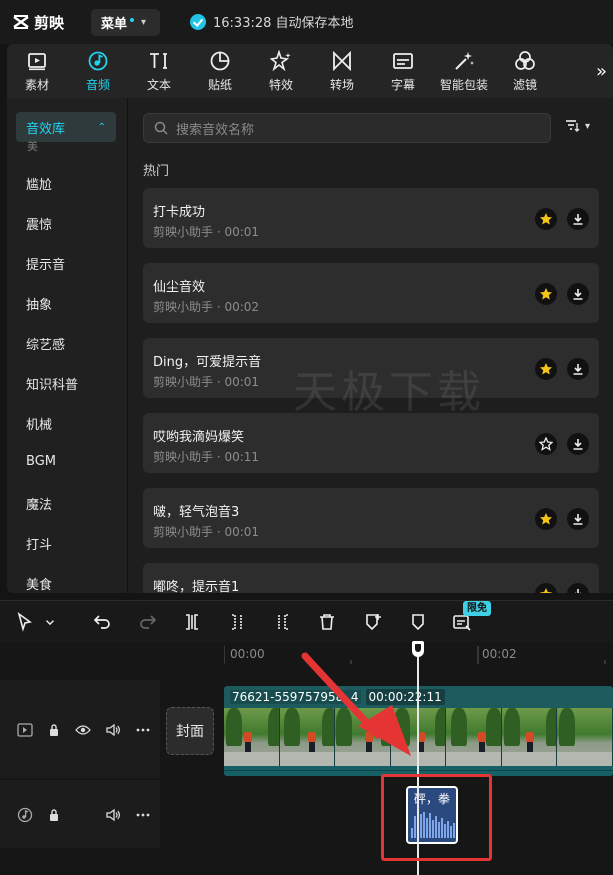 The image size is (613, 875). Describe the element at coordinates (198, 21) in the screenshot. I see `check-icon` at that location.